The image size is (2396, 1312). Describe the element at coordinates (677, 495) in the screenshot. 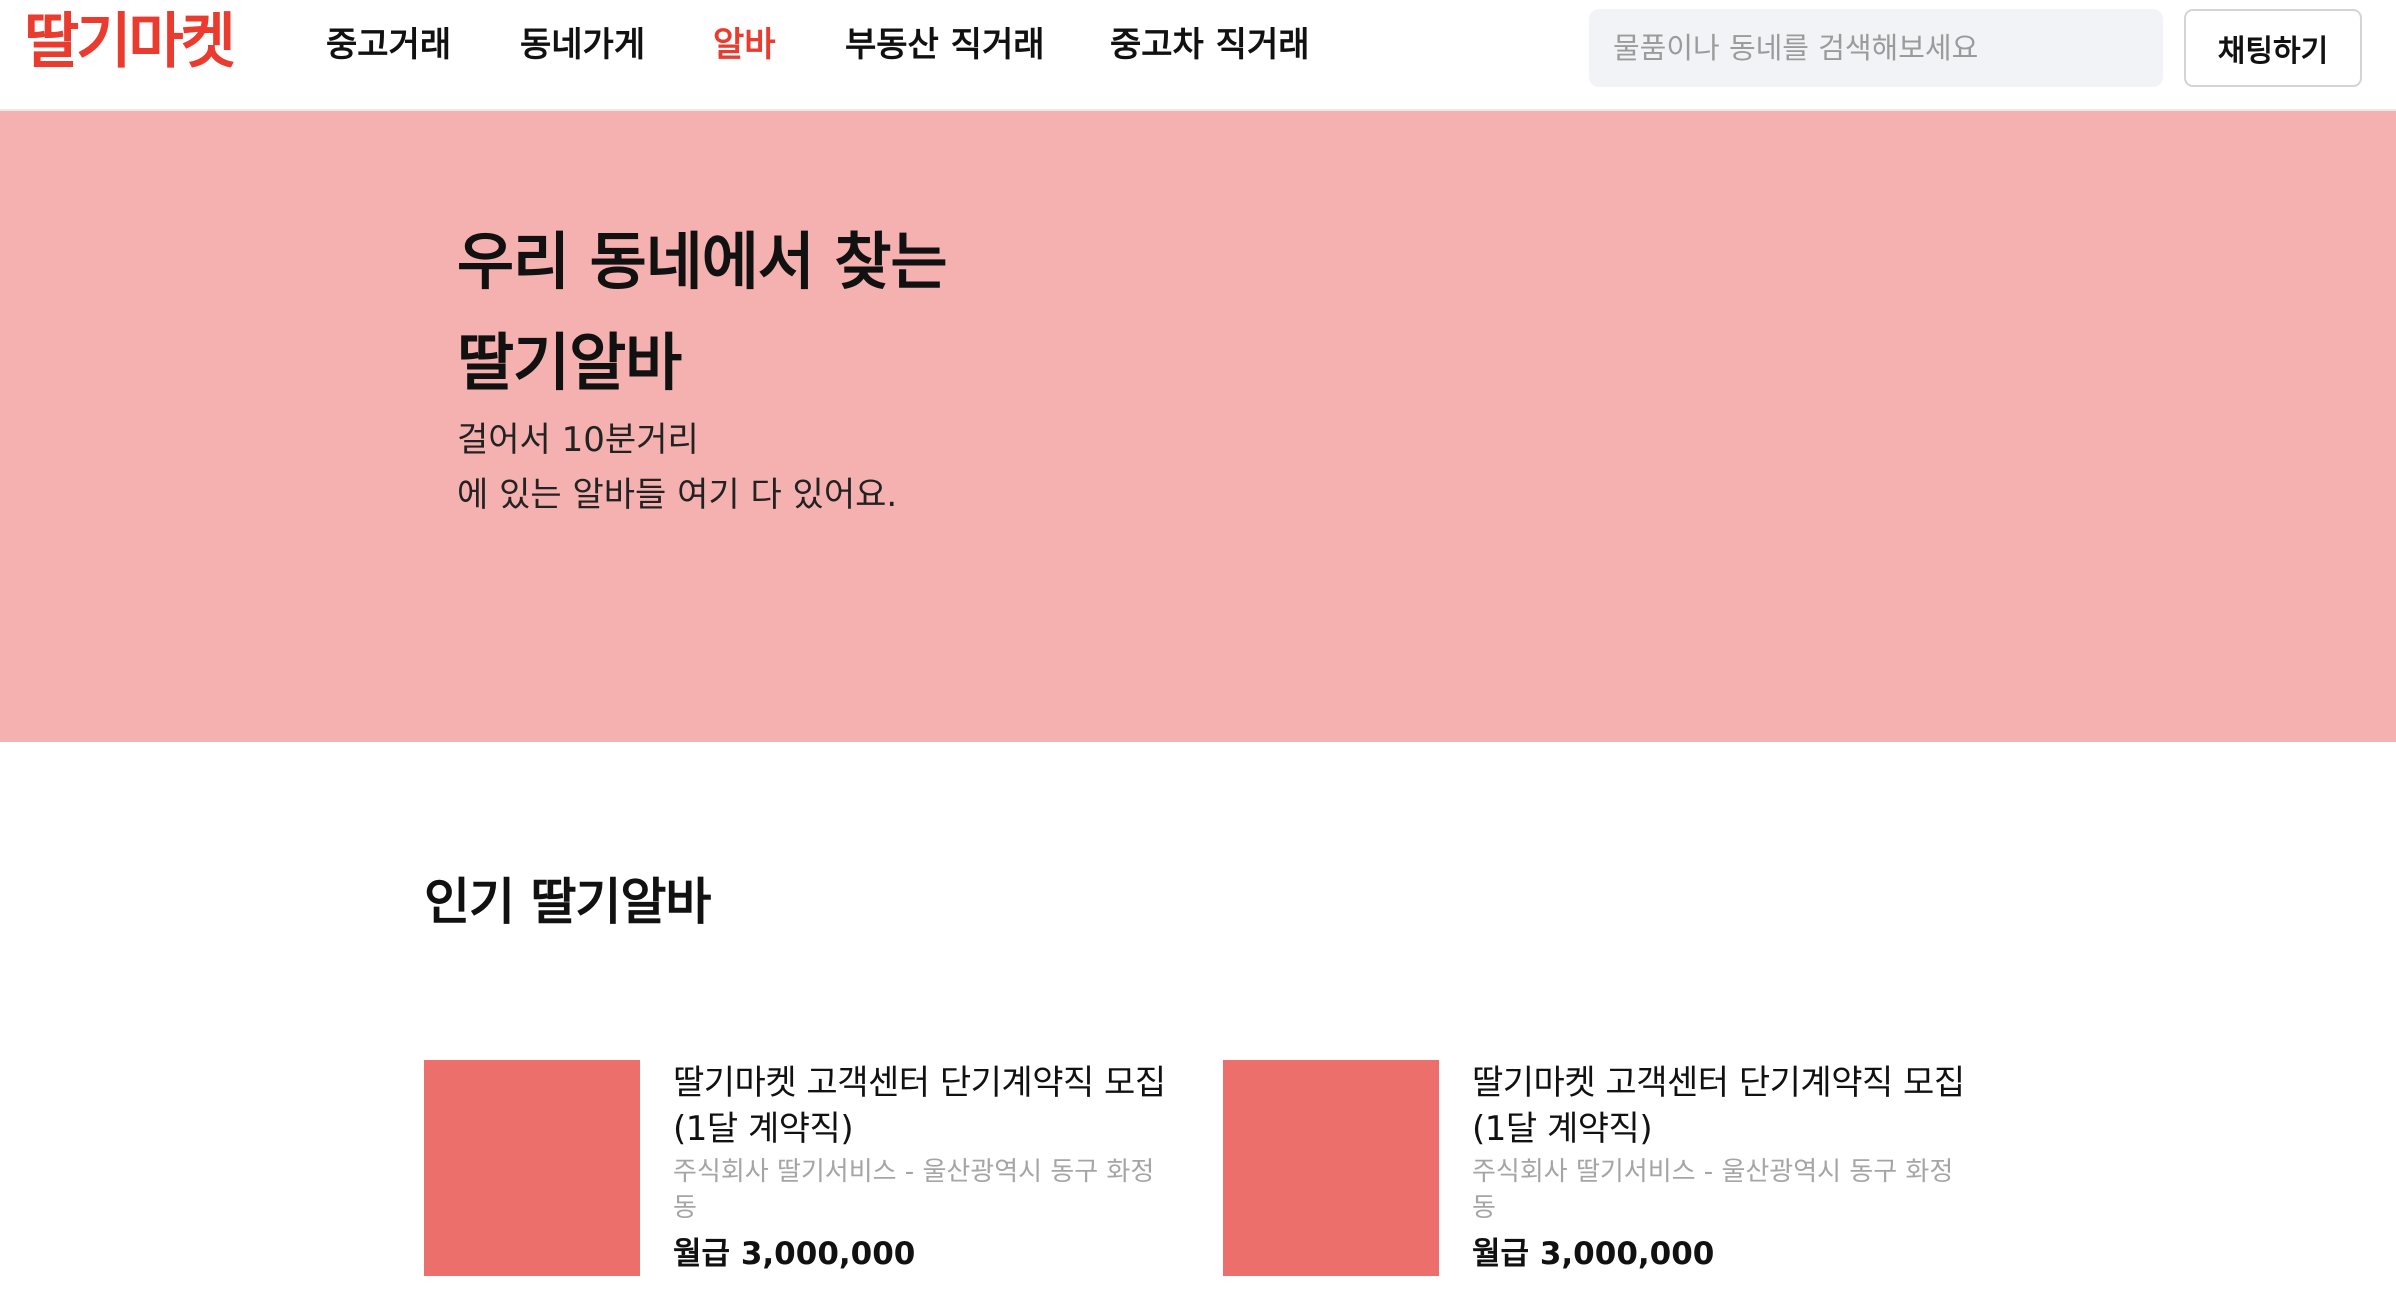

I see `hero-desc-line2: 에 있는 알바들 여기 다 있어요.` at that location.